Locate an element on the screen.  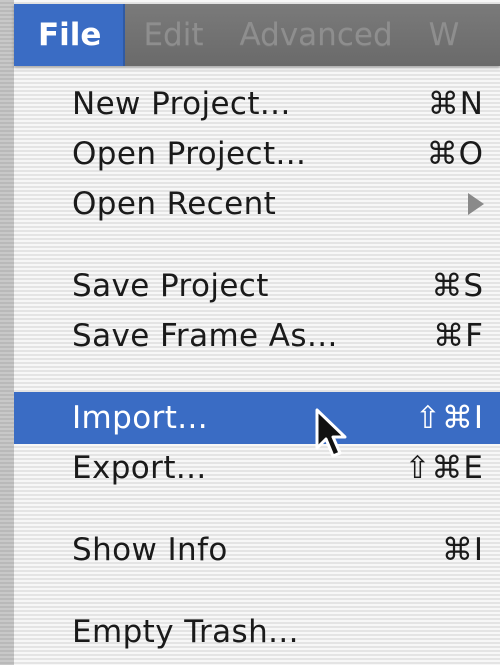
menu-item-export: Export... ⇧⌘E is located at coordinates (257, 468).